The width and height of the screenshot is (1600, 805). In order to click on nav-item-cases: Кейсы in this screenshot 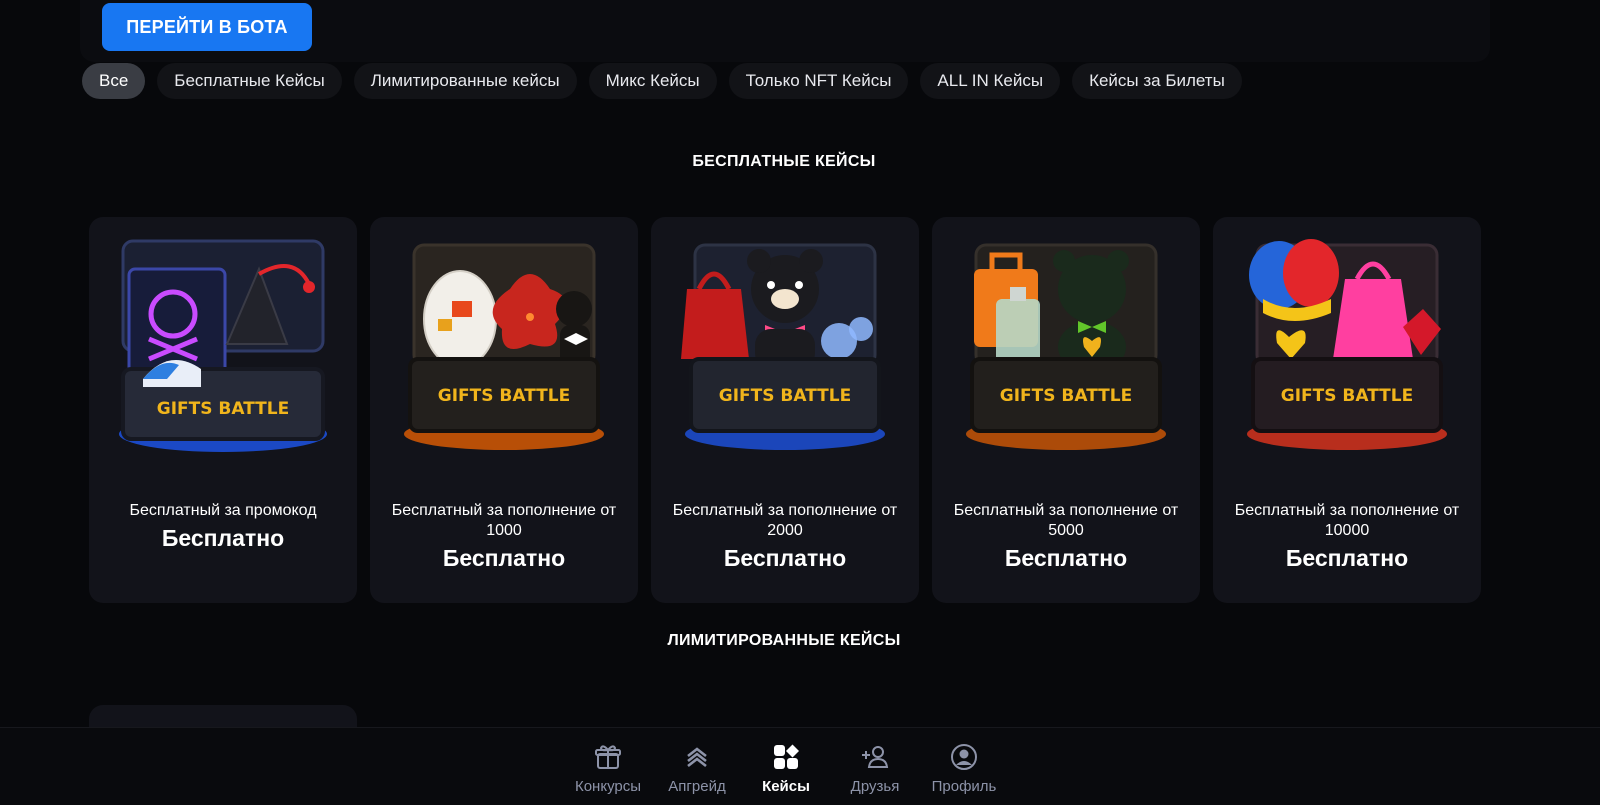, I will do `click(786, 768)`.